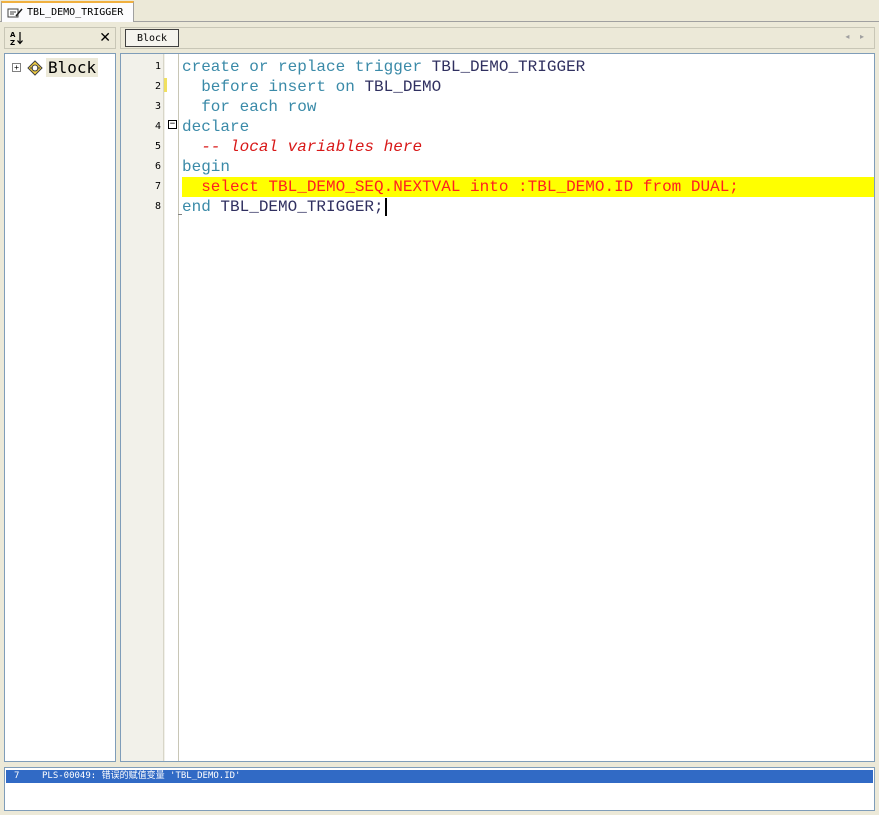 Image resolution: width=879 pixels, height=815 pixels. Describe the element at coordinates (163, 407) in the screenshot. I see `gutter-divider` at that location.